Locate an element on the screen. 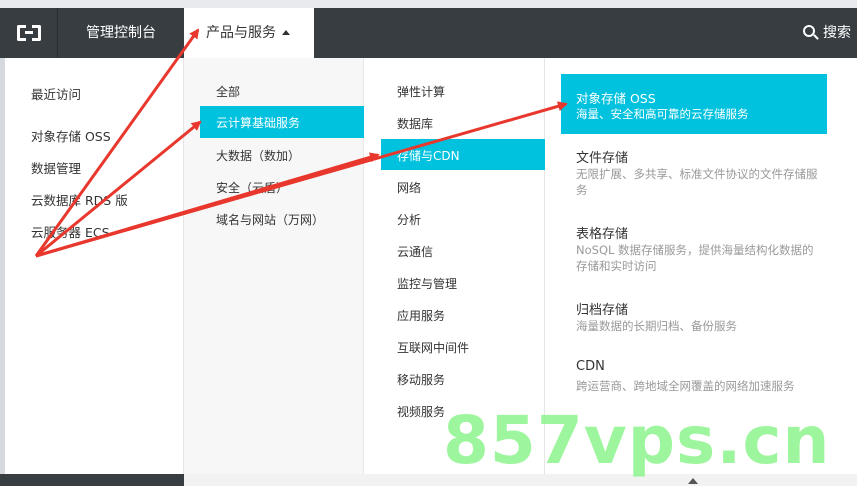 This screenshot has height=486, width=857. category-item-domain: 域名与网站（万网） is located at coordinates (270, 219).